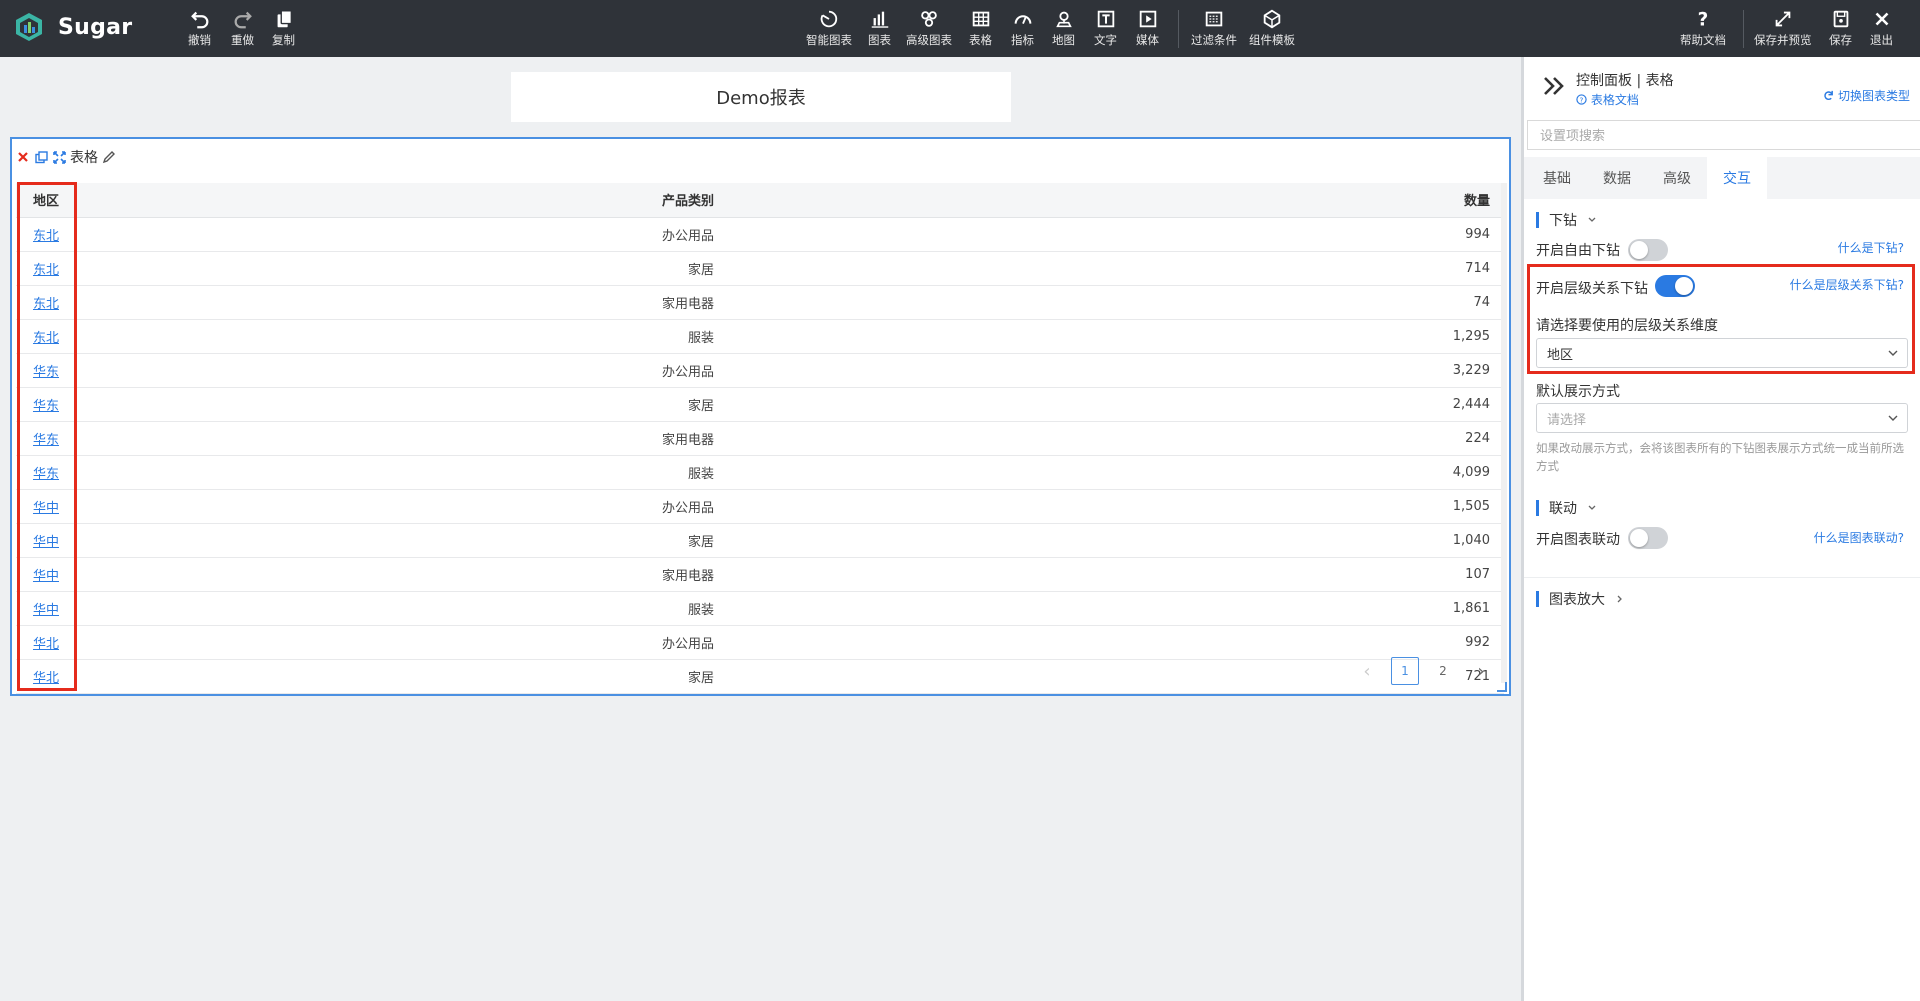 This screenshot has height=1001, width=1920. What do you see at coordinates (1866, 95) in the screenshot?
I see `switch-chart-type-link: 切换图表类型` at bounding box center [1866, 95].